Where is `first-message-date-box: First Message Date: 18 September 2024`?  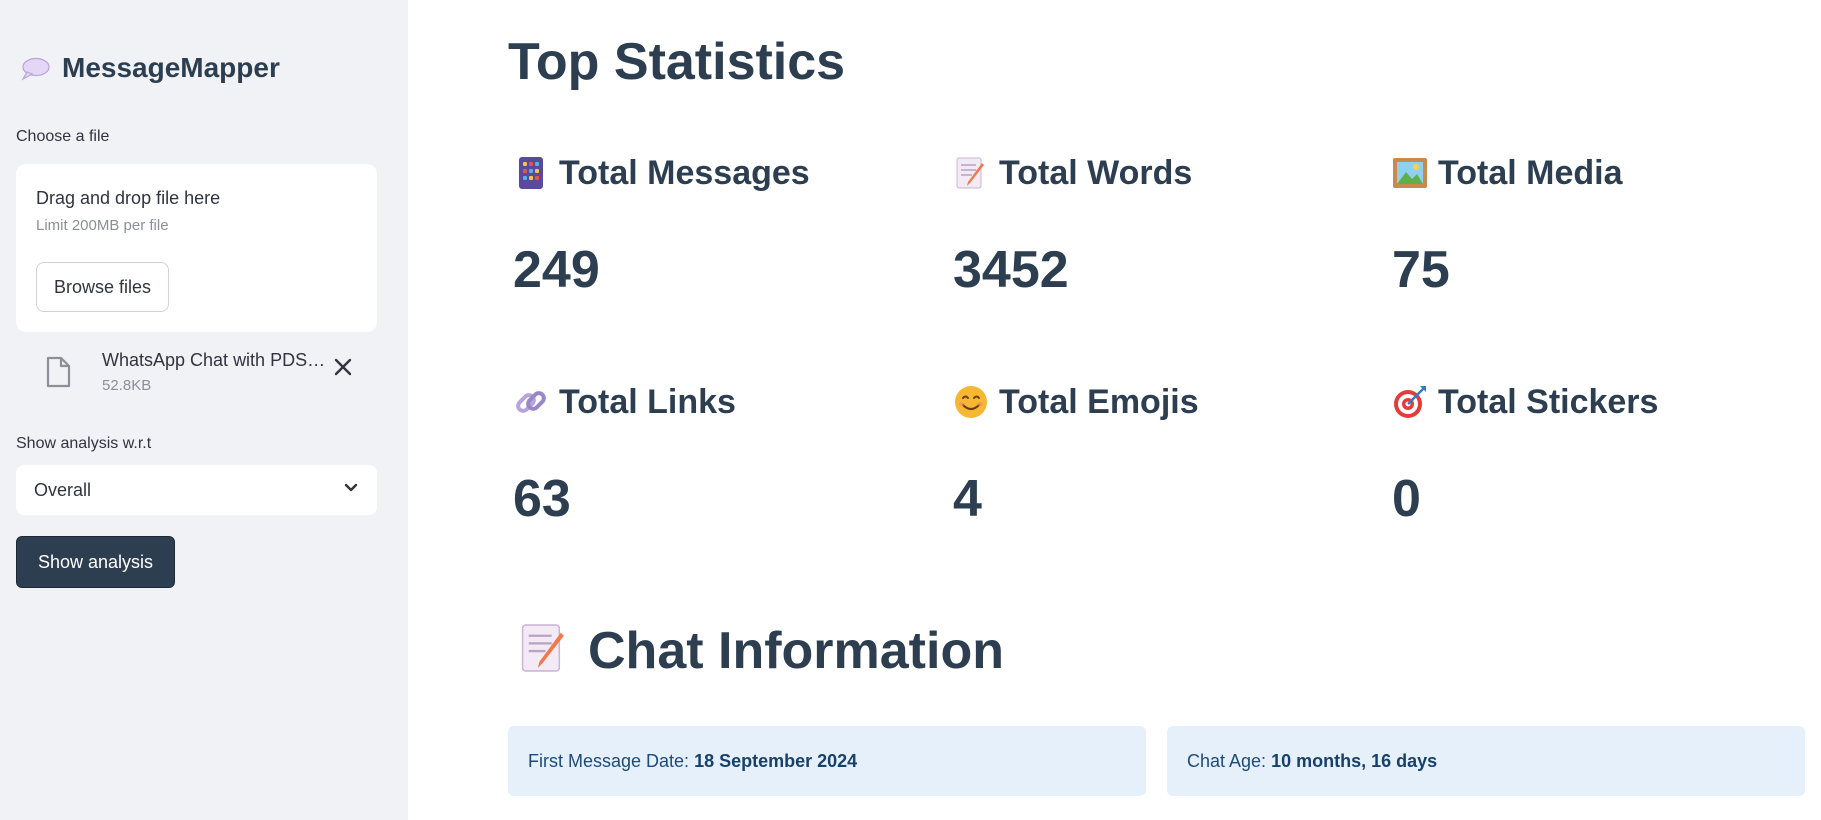
first-message-date-box: First Message Date: 18 September 2024 is located at coordinates (827, 761).